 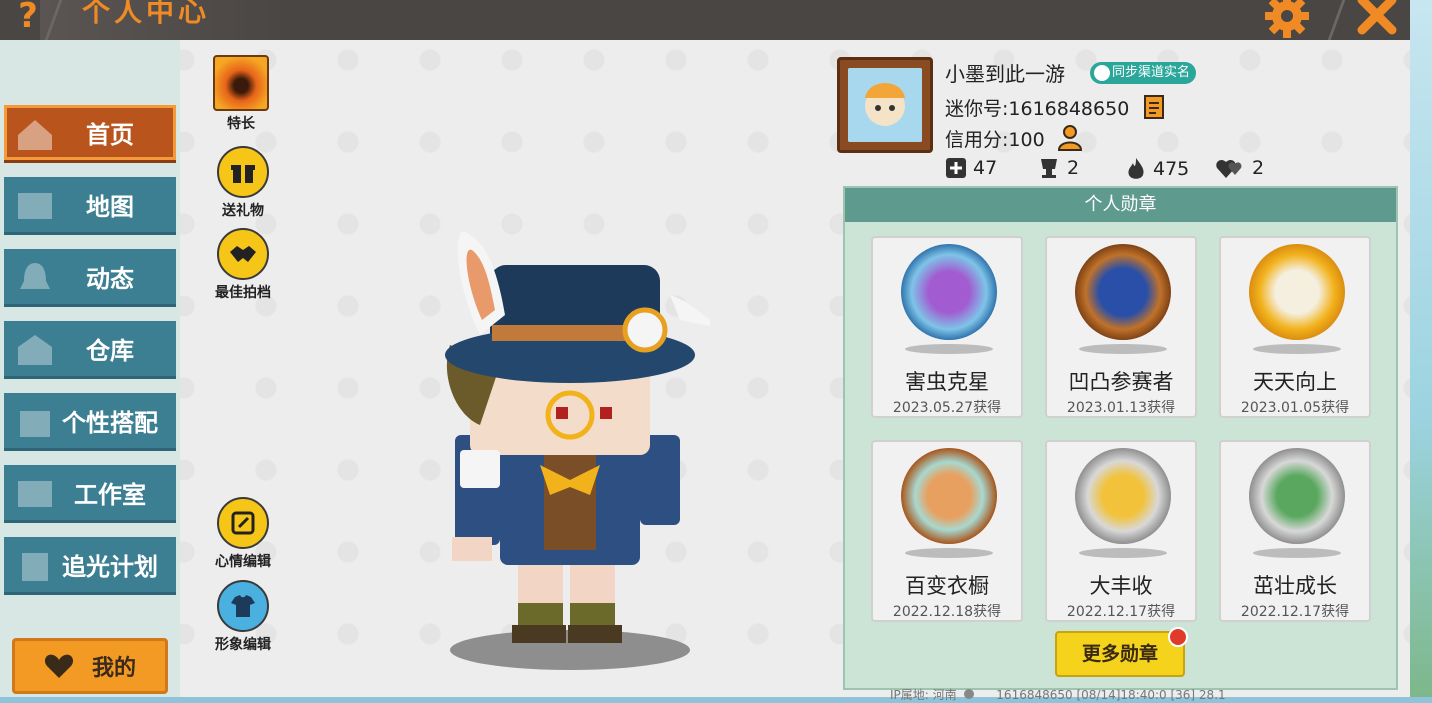 I want to click on avatar-face-icon, so click(x=885, y=105).